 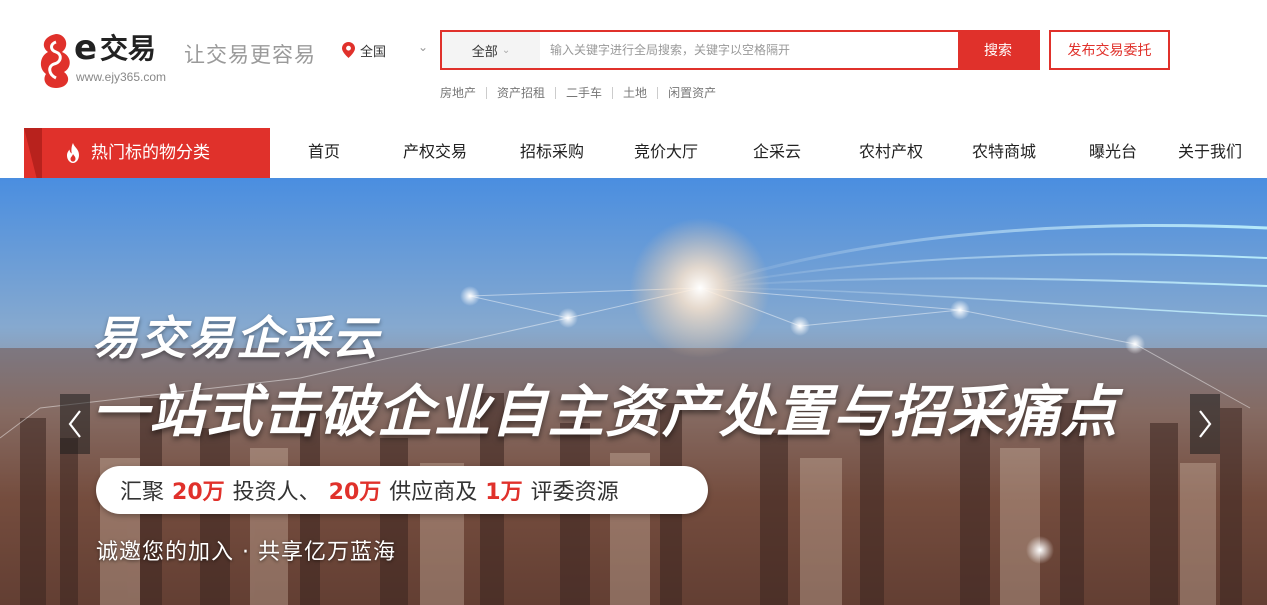 I want to click on pill-investors-count: 20万, so click(x=198, y=492).